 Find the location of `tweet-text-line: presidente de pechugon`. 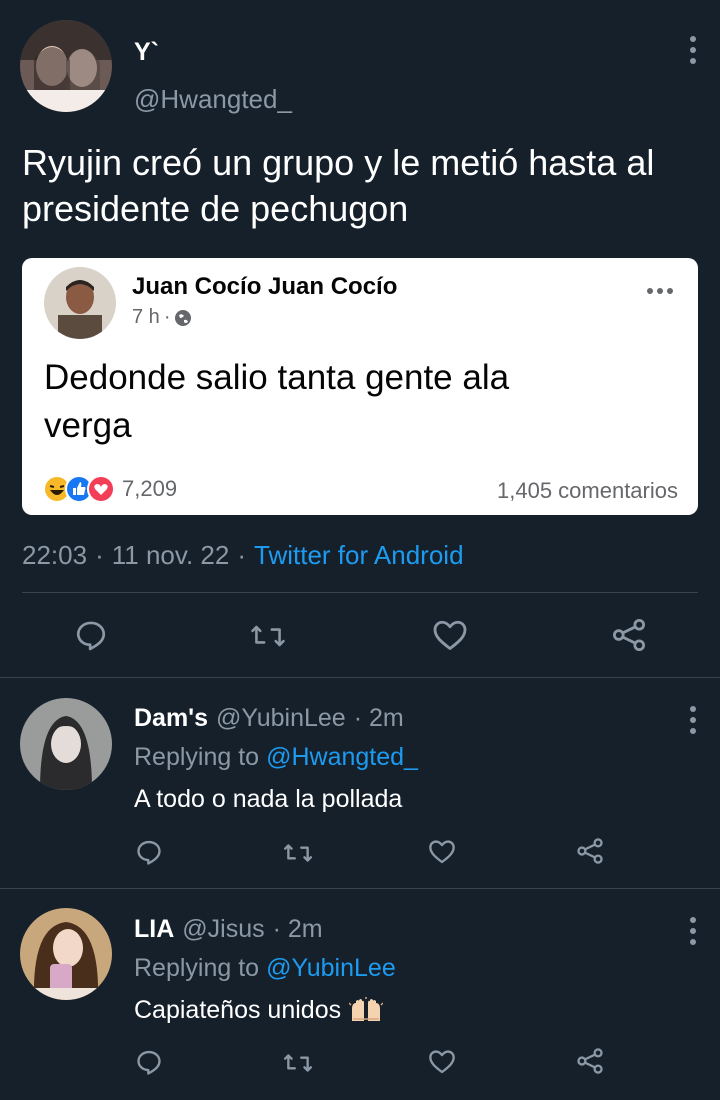

tweet-text-line: presidente de pechugon is located at coordinates (215, 208).